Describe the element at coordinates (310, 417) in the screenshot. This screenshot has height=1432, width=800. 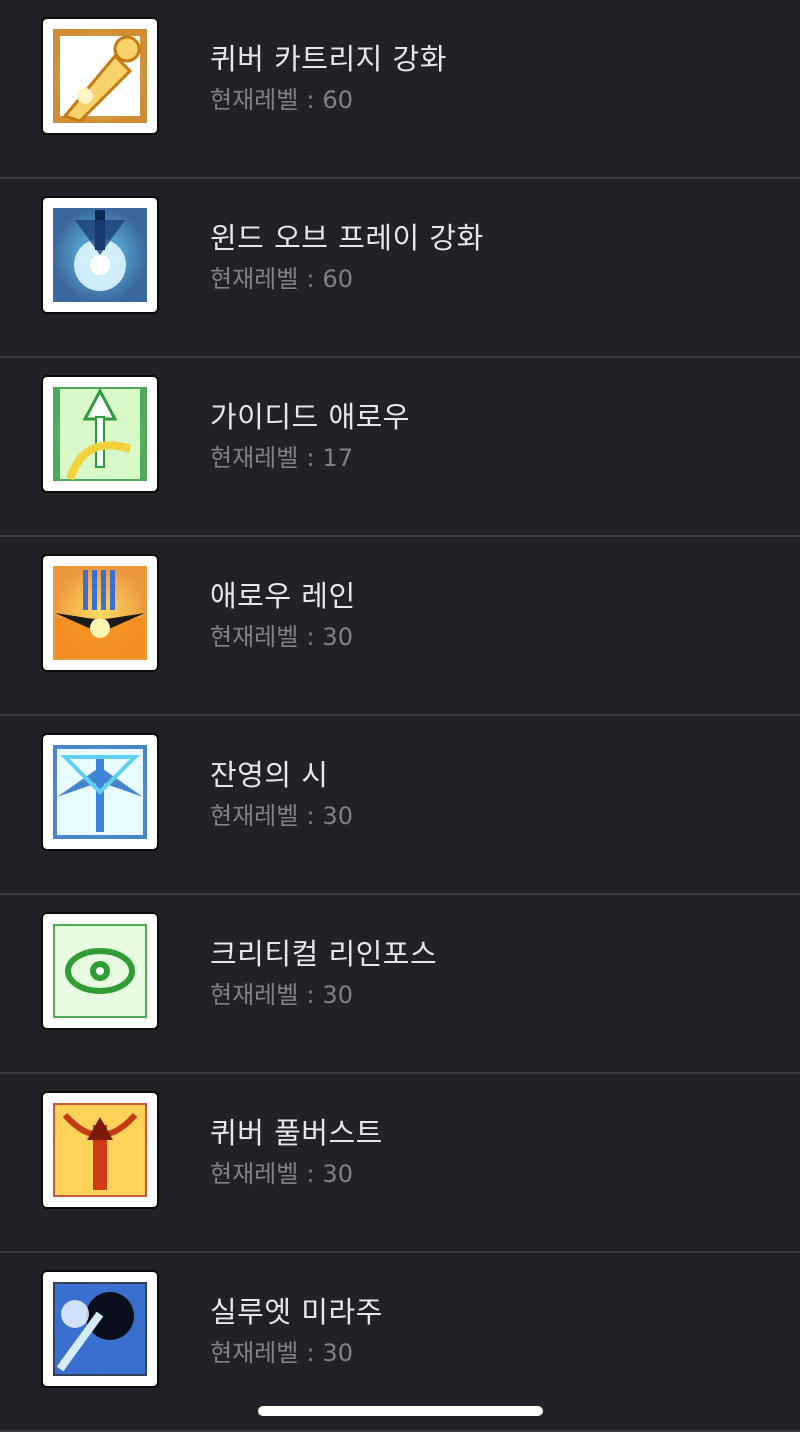
I see `skill-name: 가이디드 애로우` at that location.